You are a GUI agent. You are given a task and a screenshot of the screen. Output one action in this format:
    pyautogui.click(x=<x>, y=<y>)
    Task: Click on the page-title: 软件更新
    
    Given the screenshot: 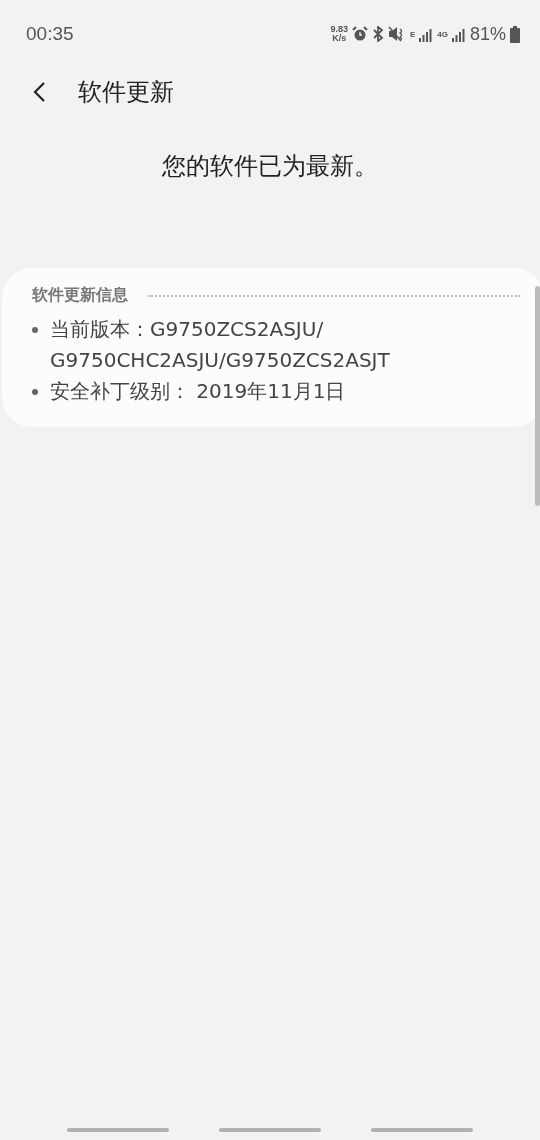 What is the action you would take?
    pyautogui.click(x=126, y=92)
    